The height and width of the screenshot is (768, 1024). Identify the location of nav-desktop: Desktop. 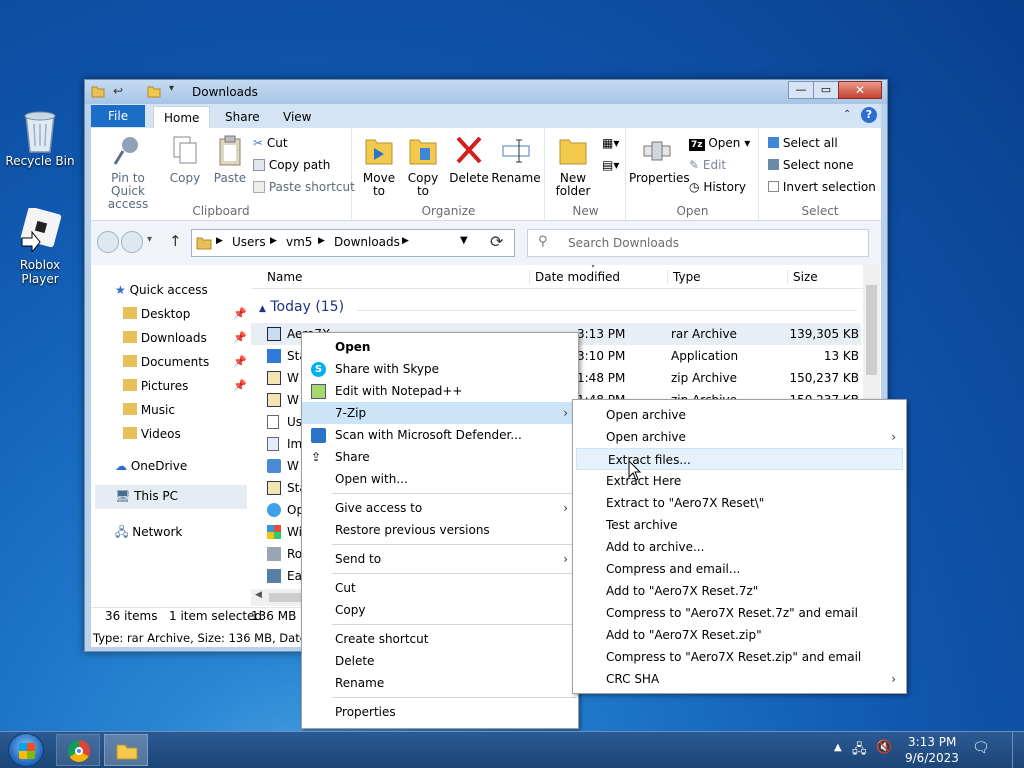
(156, 314).